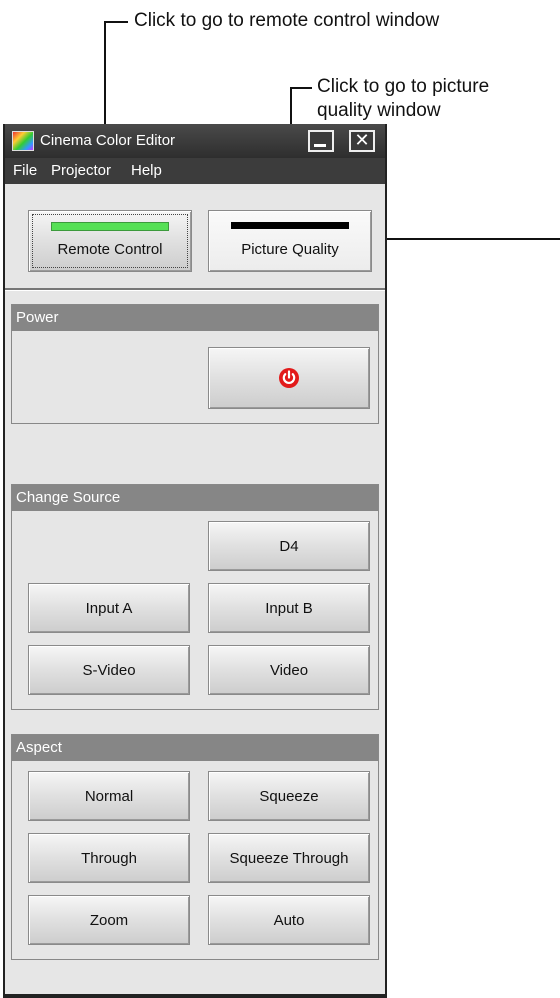  I want to click on close-icon: ✕, so click(362, 140).